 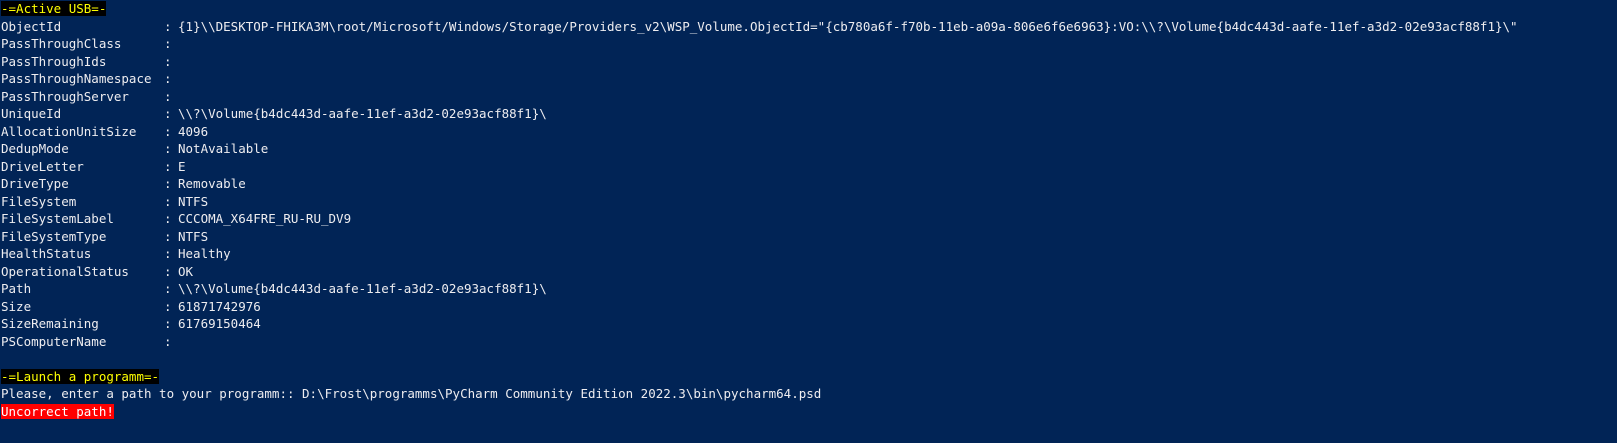 What do you see at coordinates (808, 237) in the screenshot?
I see `property-row: FileSystemType: NTFS` at bounding box center [808, 237].